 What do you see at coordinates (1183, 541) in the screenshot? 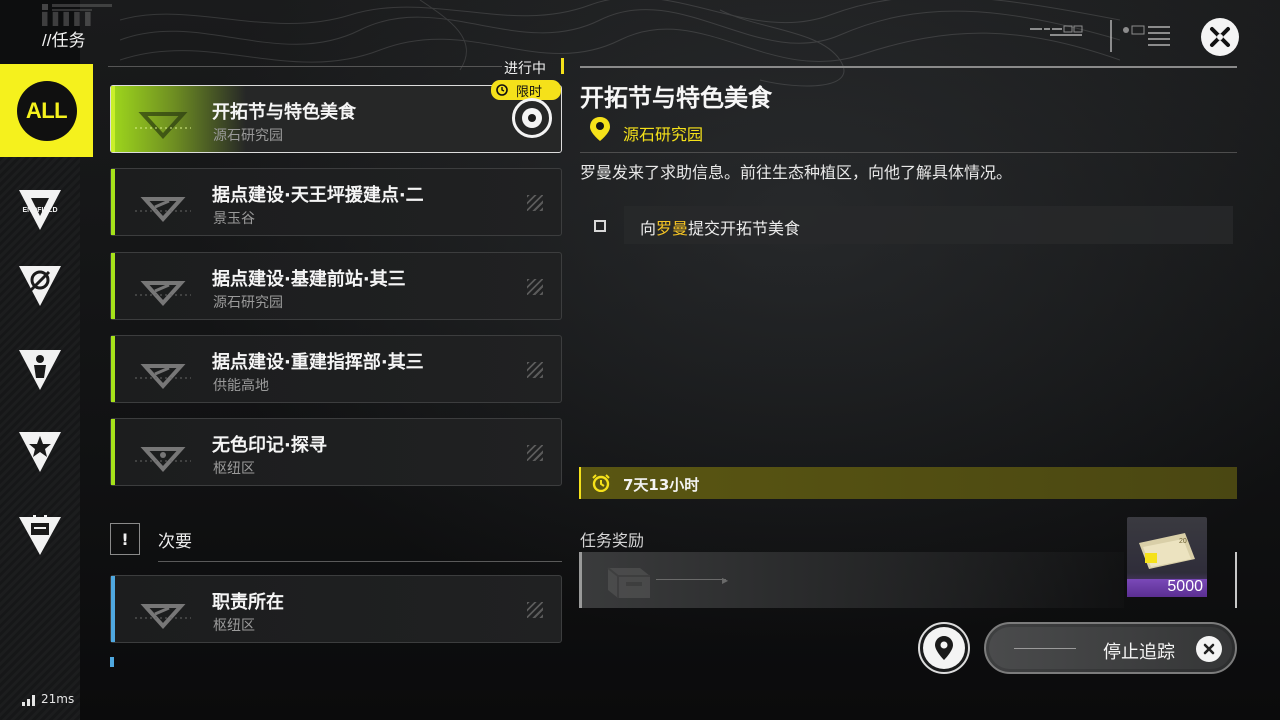
I see `svg-text: 20` at bounding box center [1183, 541].